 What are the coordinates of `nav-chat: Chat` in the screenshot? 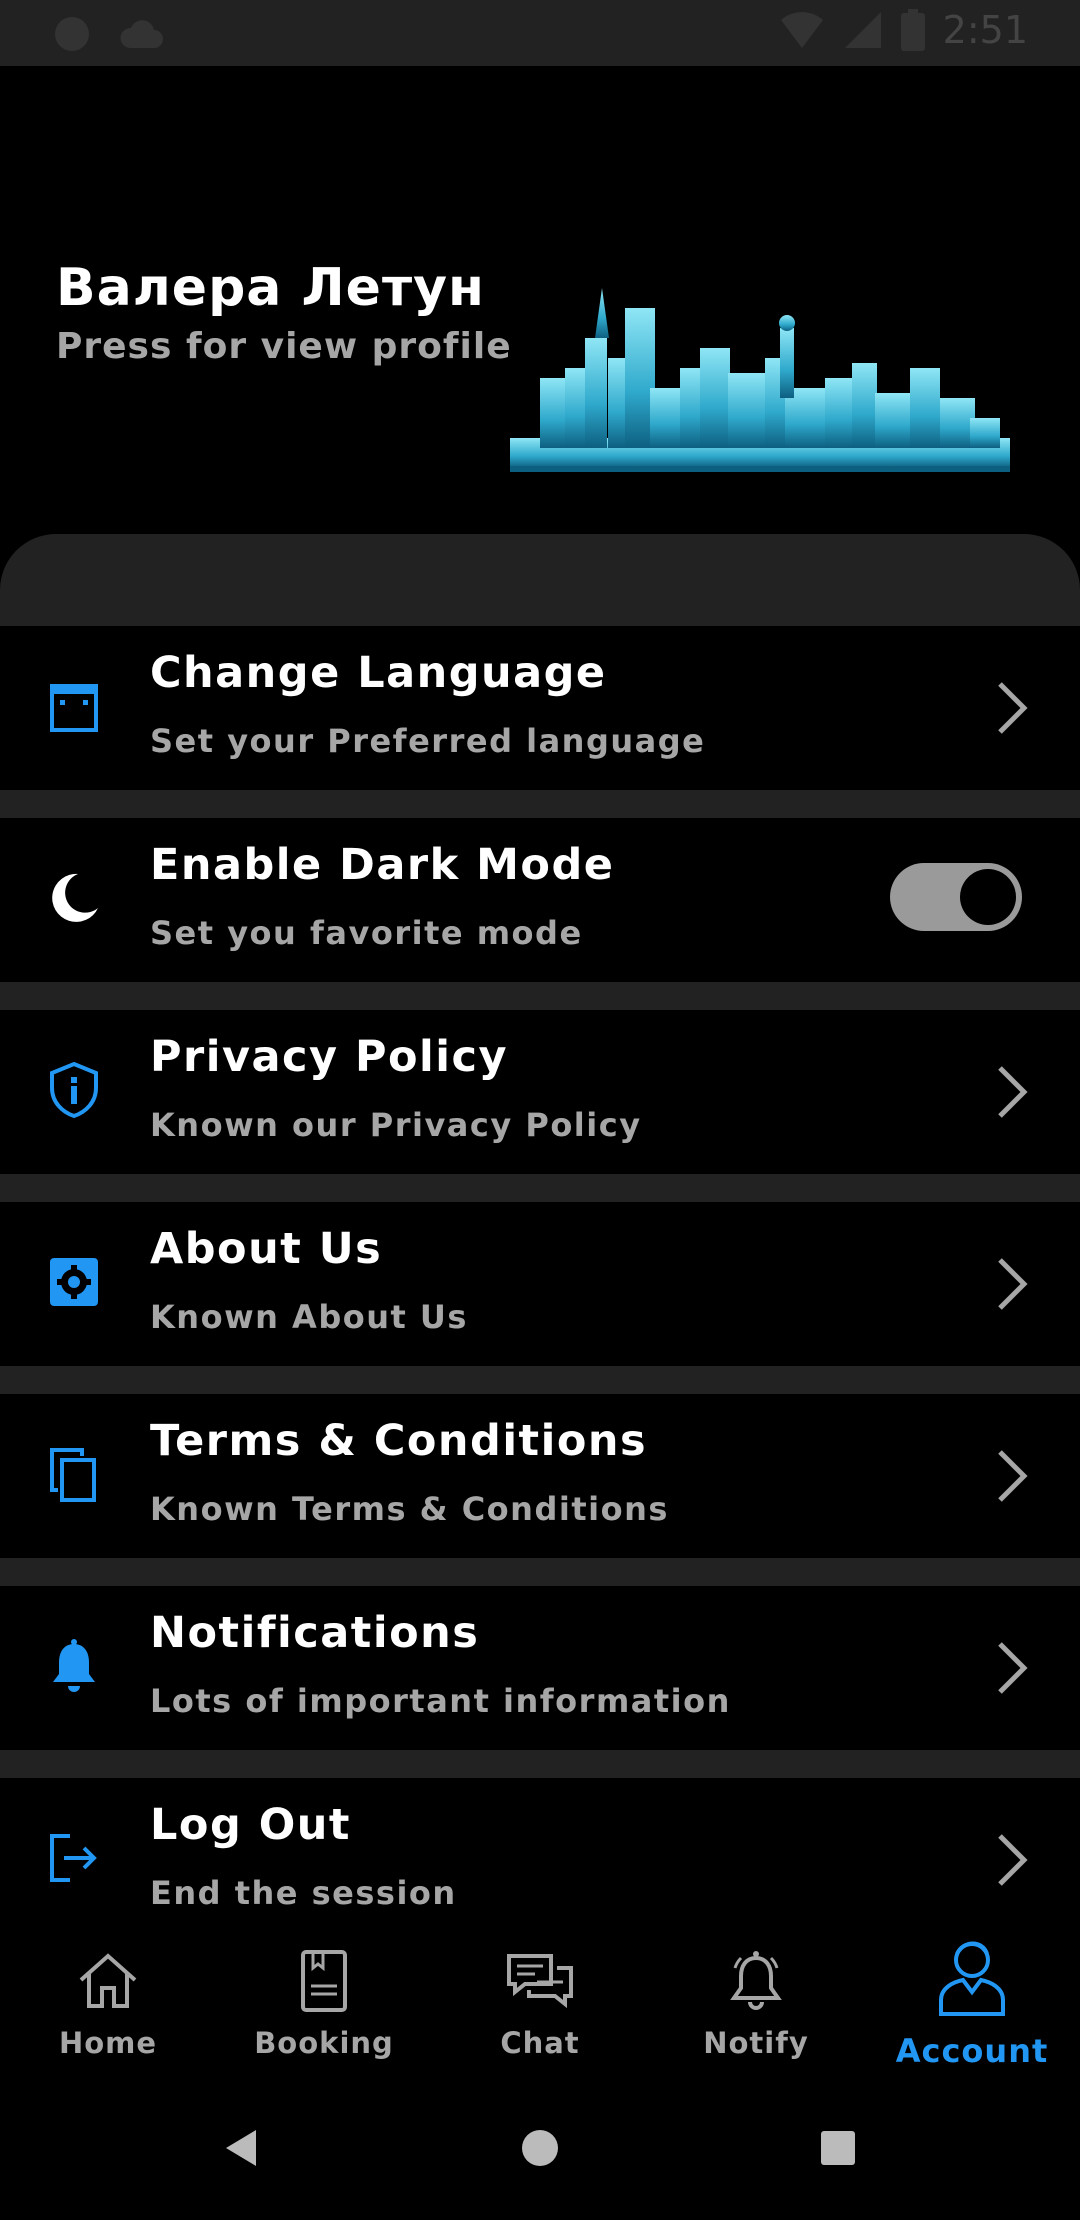 It's located at (540, 1998).